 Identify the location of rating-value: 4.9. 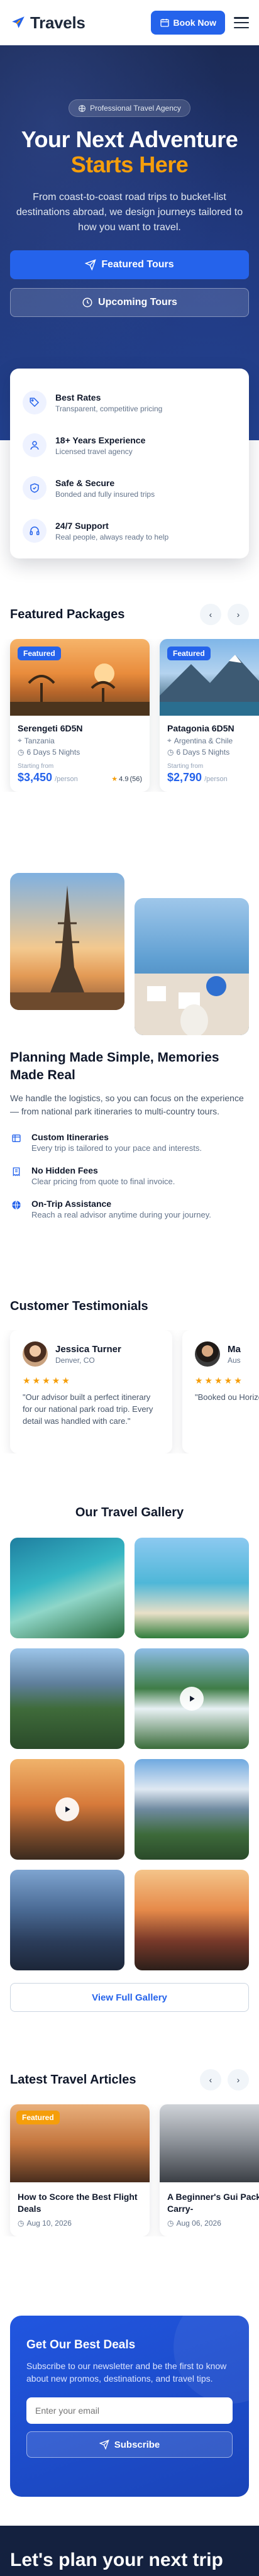
(124, 779).